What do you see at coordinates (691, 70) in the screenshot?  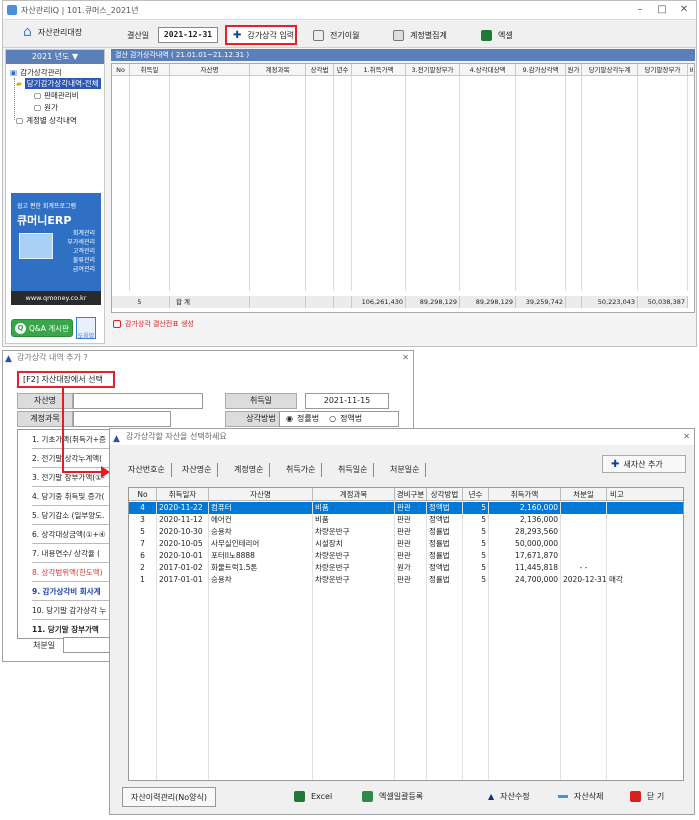 I see `grid-header: 비` at bounding box center [691, 70].